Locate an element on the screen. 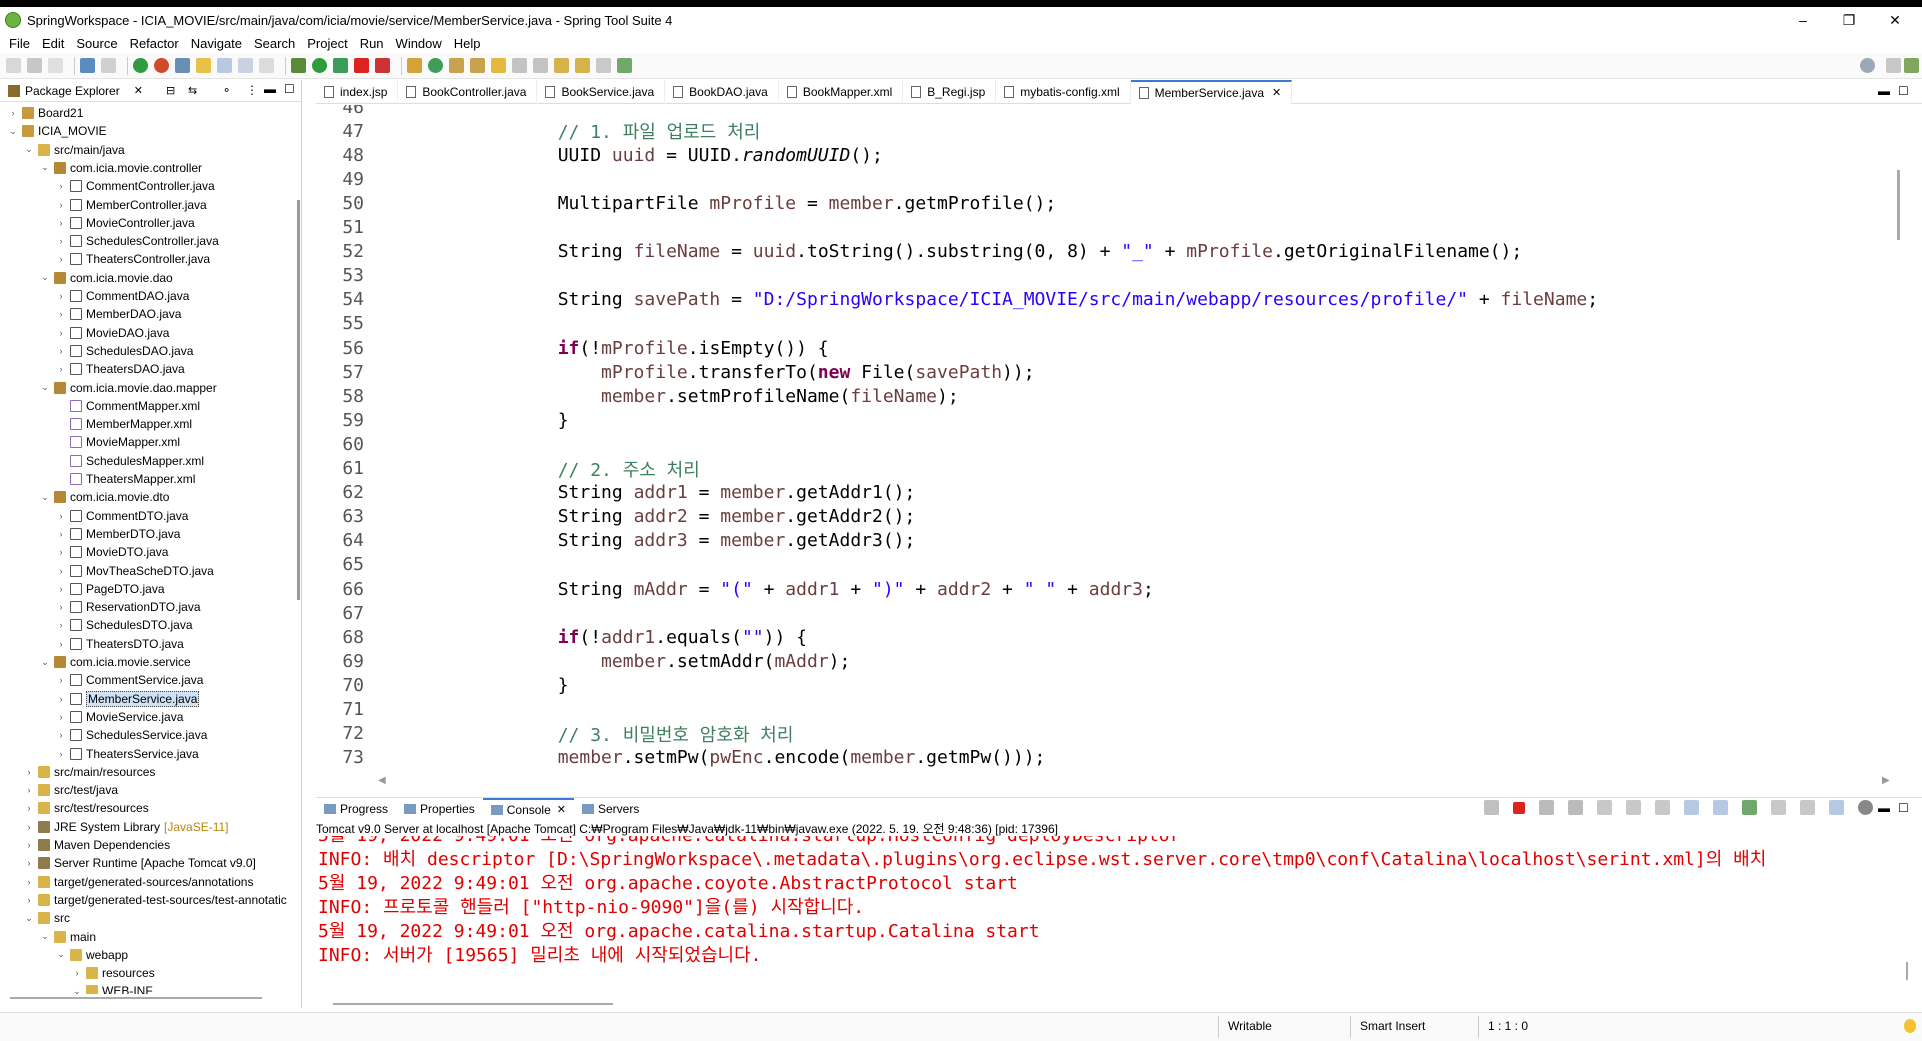 The width and height of the screenshot is (1922, 1041). open-task-icon is located at coordinates (477, 65).